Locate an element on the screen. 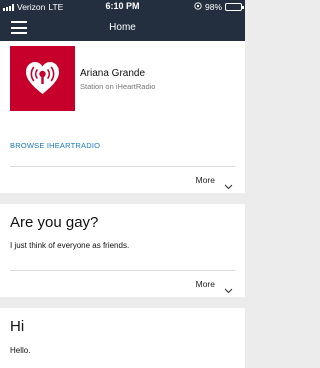 Image resolution: width=320 pixels, height=368 pixels. battery-icon is located at coordinates (234, 7).